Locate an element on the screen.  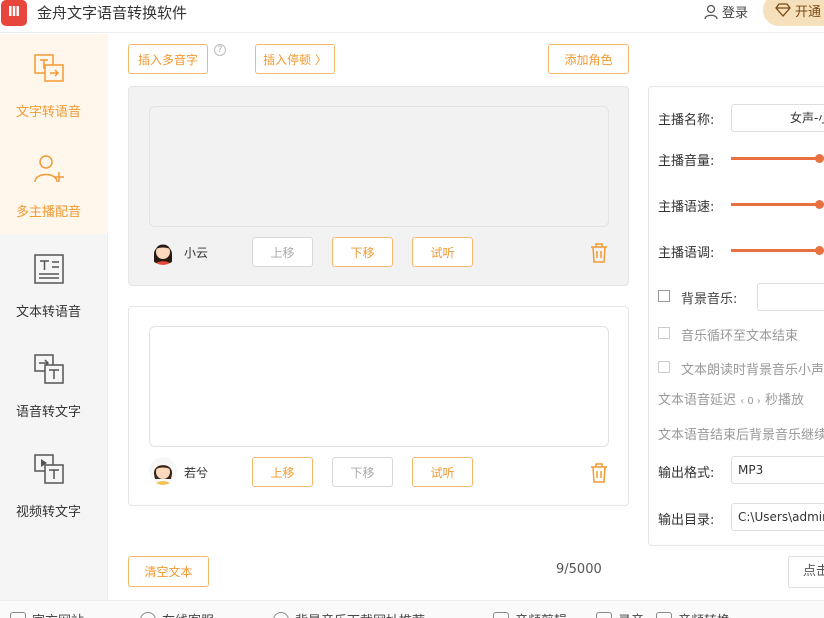
bottom-bar: 官方网站 在线客服 背景音乐下载网址推荐 音频剪辑 录音 音频转换 is located at coordinates (412, 609).